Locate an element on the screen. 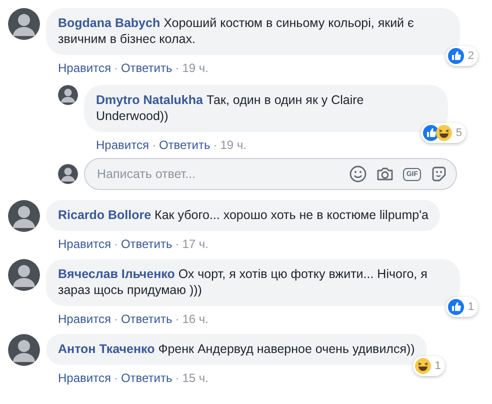  author-link: Антон Ткаченко is located at coordinates (106, 349).